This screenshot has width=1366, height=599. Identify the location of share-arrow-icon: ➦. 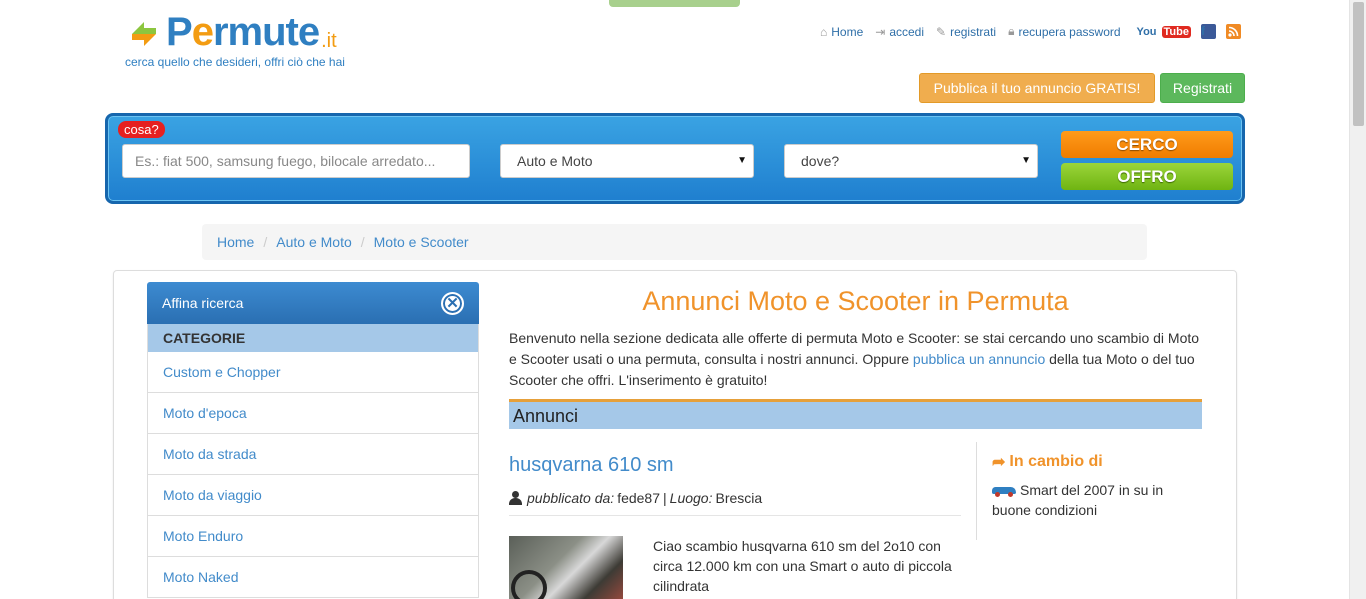
(999, 462).